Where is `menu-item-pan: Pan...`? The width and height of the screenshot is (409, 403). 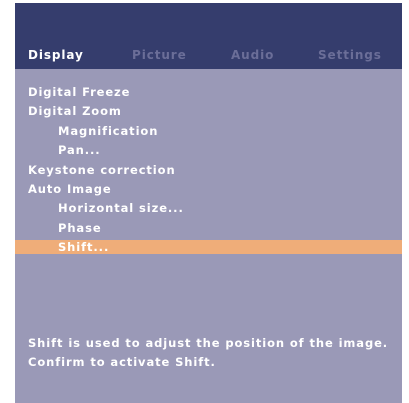 menu-item-pan: Pan... is located at coordinates (208, 150).